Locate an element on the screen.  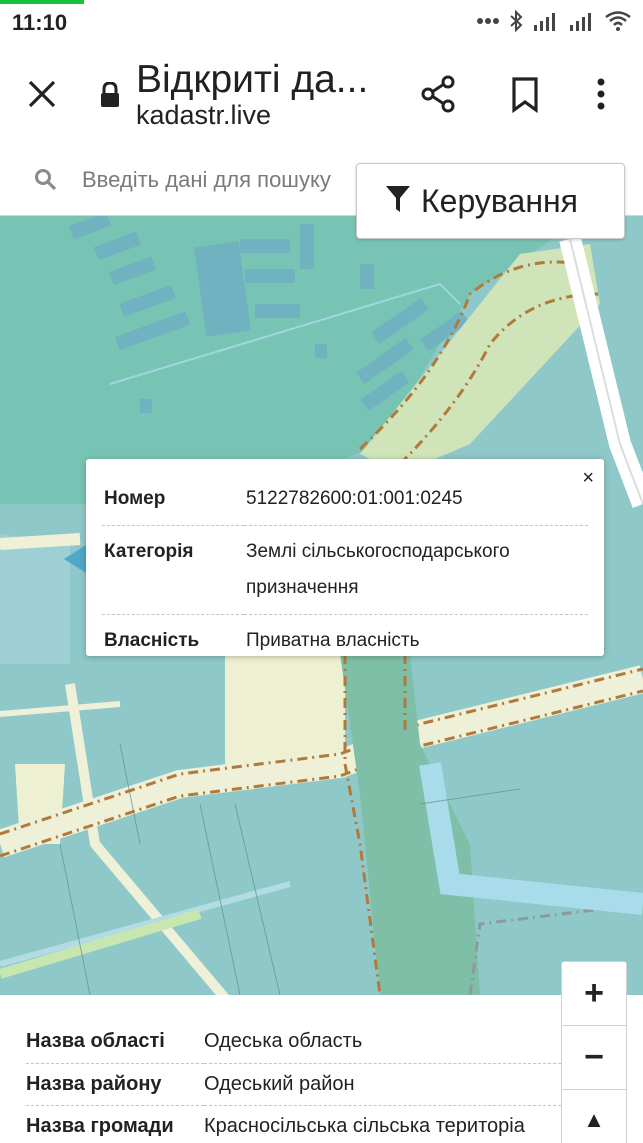
browser-toolbar: Відкриті да... kadastr.live is located at coordinates (321, 95).